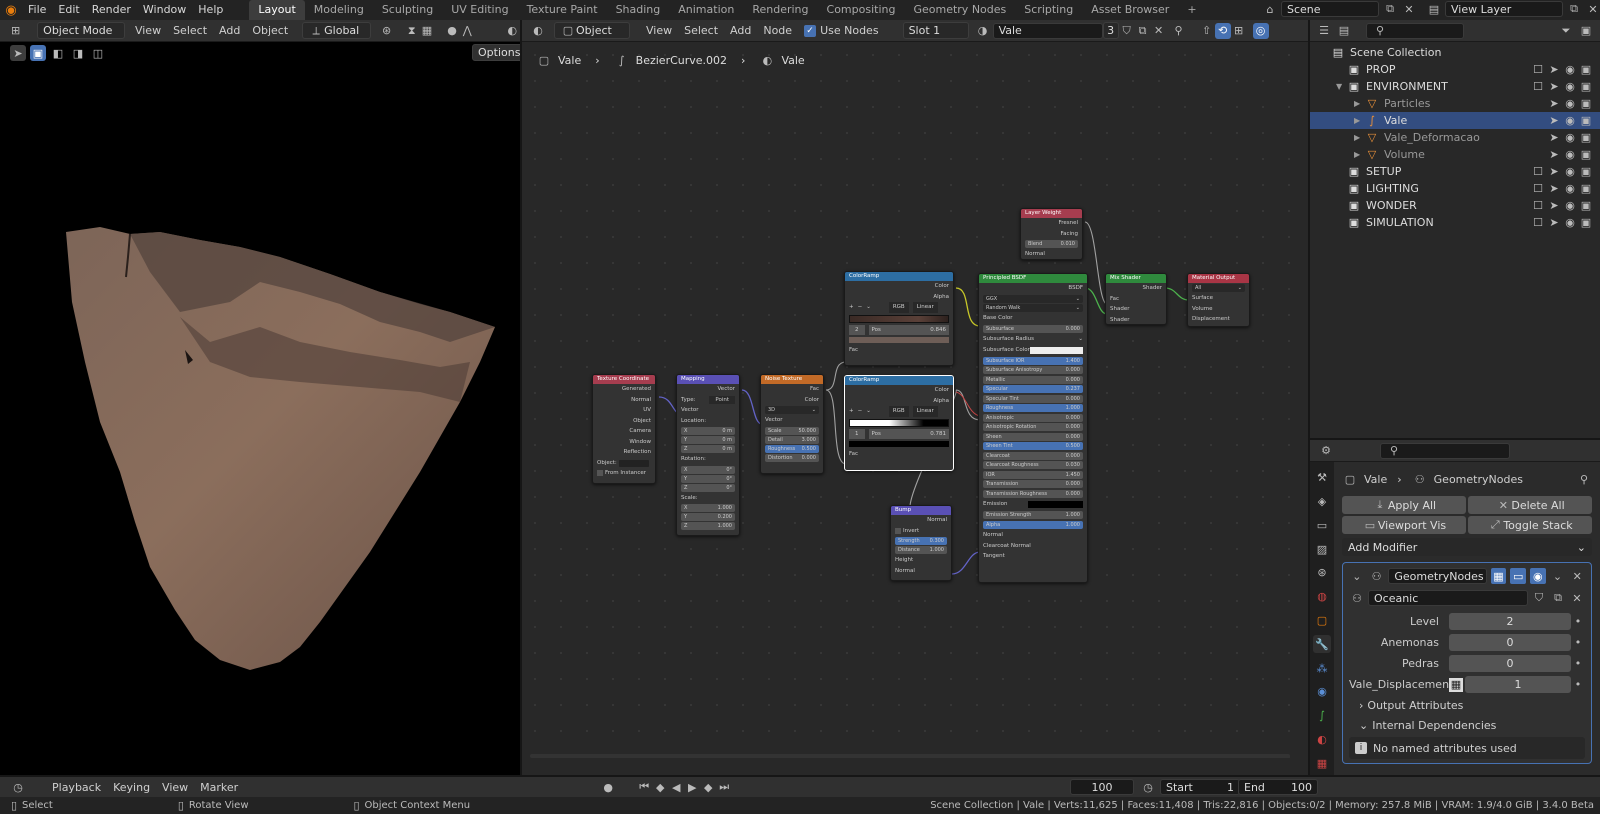 The height and width of the screenshot is (814, 1600). What do you see at coordinates (1130, 10) in the screenshot?
I see `tab-asset-browser: Asset Browser` at bounding box center [1130, 10].